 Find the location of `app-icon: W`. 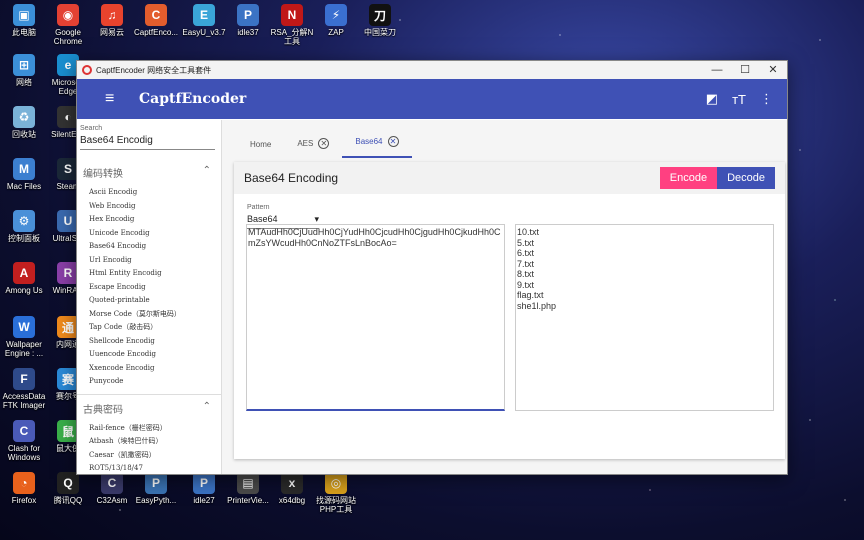

app-icon: W is located at coordinates (24, 327).